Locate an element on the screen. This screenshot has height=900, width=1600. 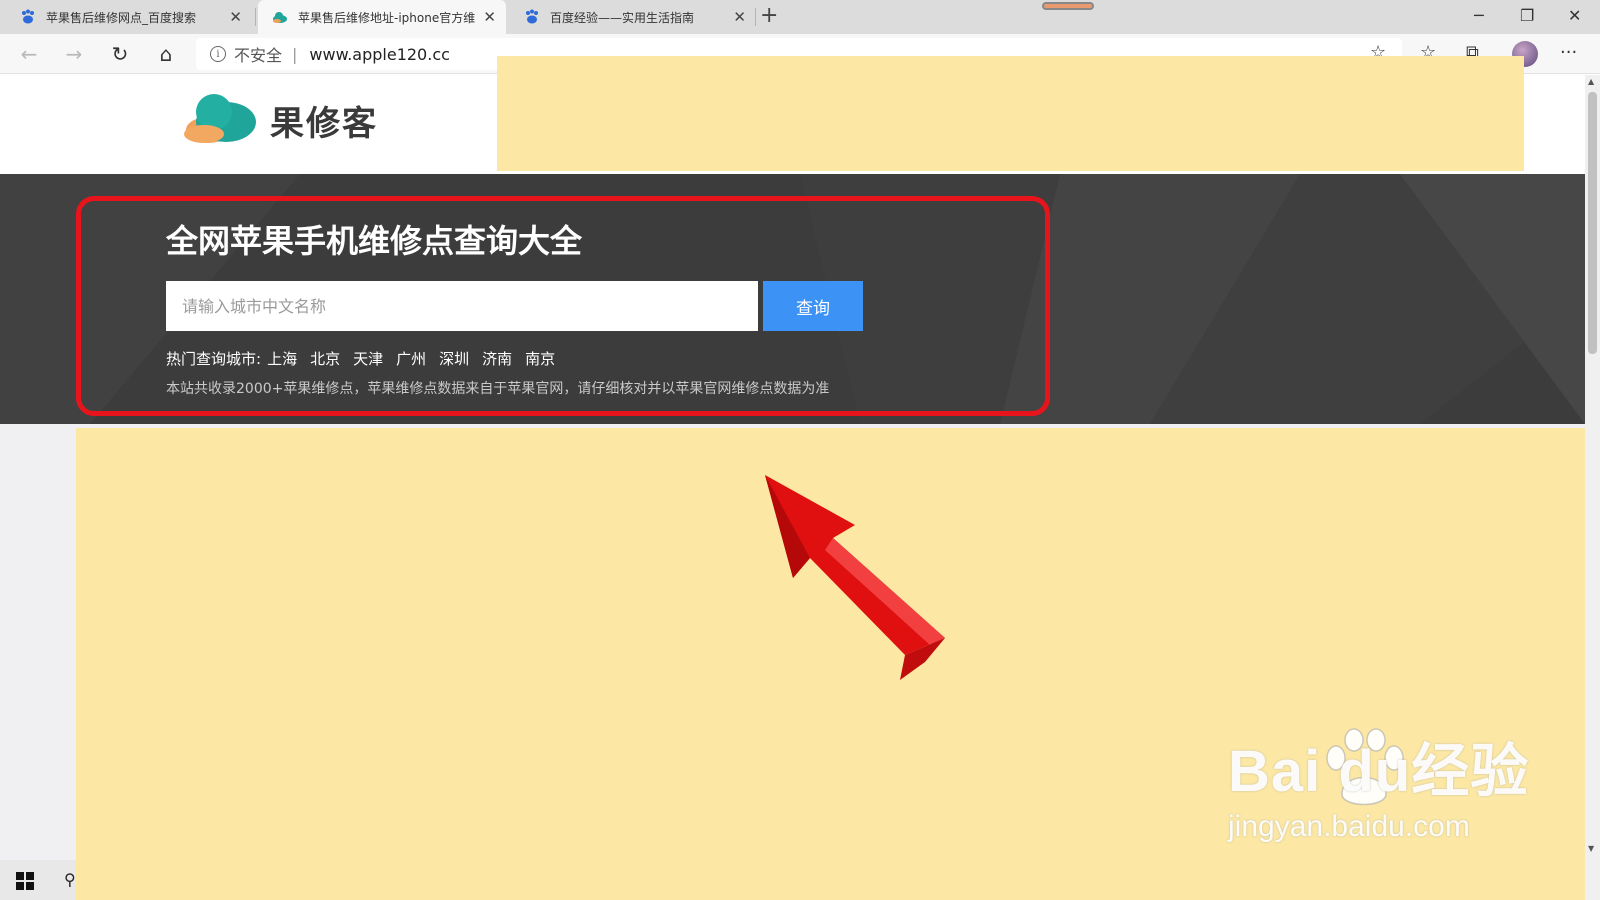
city-link-beijing: 北京 is located at coordinates (325, 358).